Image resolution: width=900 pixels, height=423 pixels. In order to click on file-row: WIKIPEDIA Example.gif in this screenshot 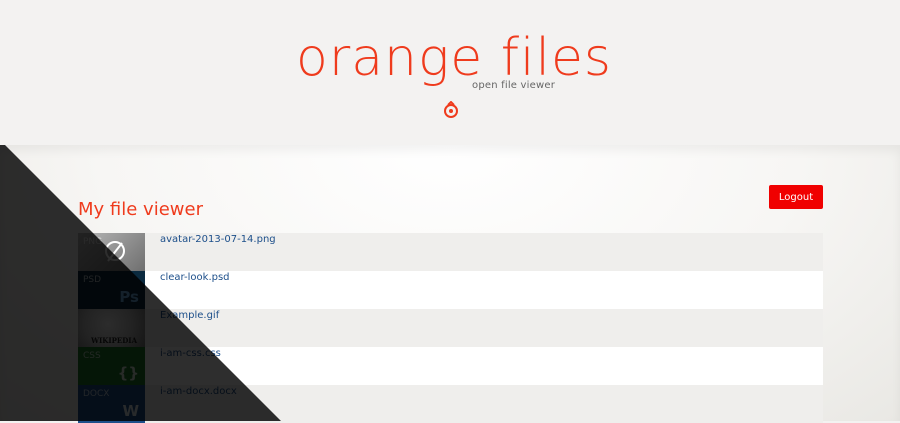, I will do `click(450, 328)`.